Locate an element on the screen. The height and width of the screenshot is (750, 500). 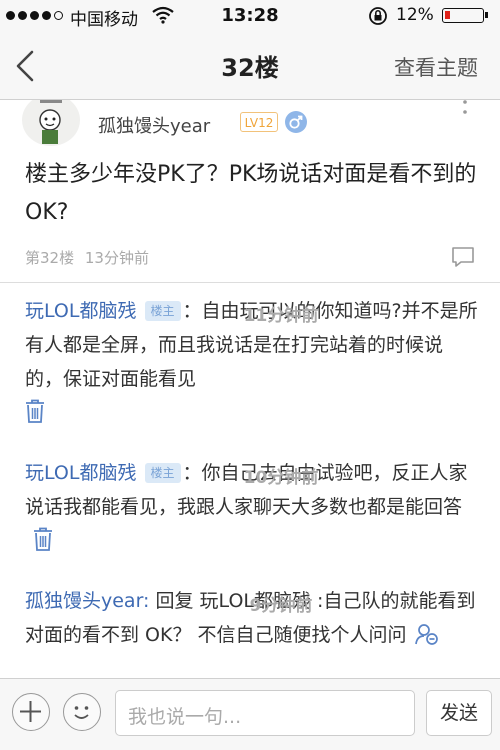
divider is located at coordinates (250, 282).